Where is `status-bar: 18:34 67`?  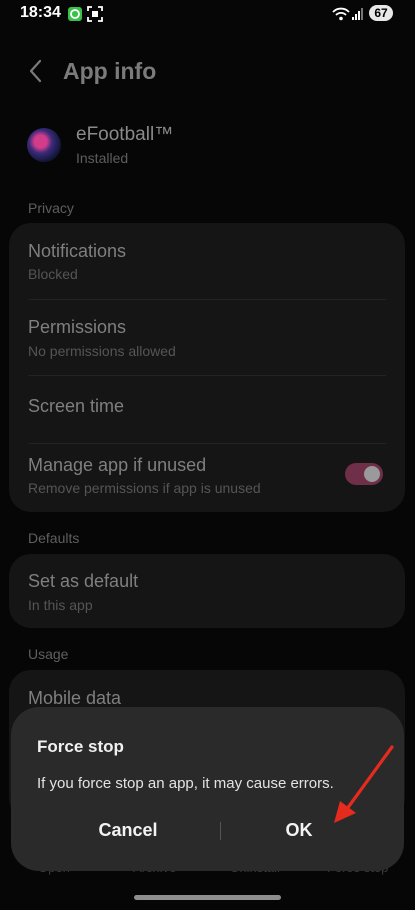 status-bar: 18:34 67 is located at coordinates (207, 14).